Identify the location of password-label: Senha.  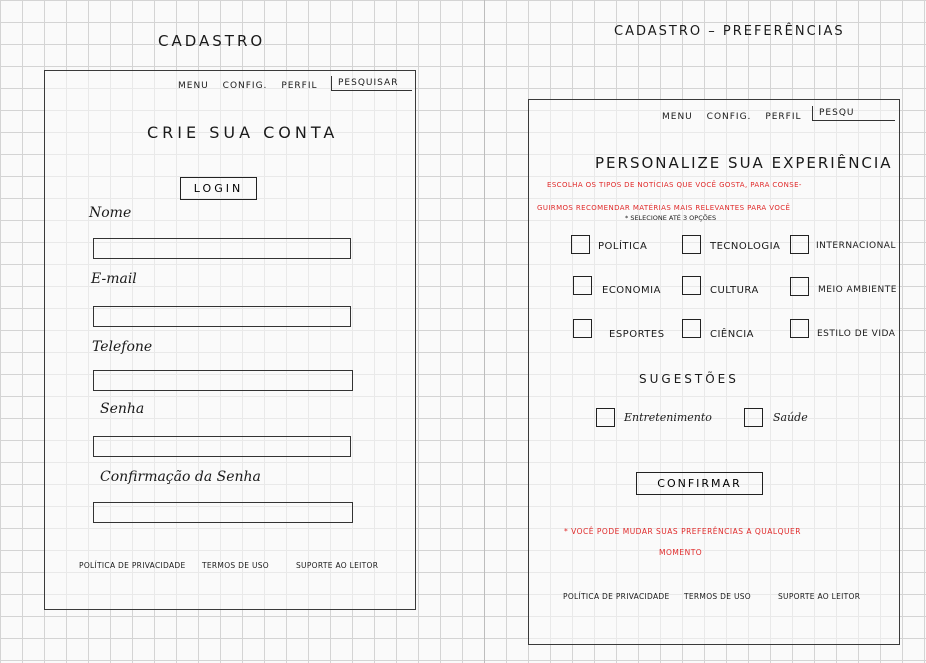
(122, 409).